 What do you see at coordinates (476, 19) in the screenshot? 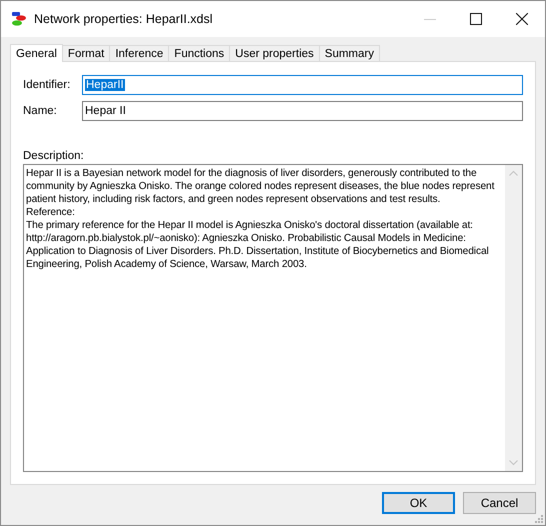
I see `maximize-icon` at bounding box center [476, 19].